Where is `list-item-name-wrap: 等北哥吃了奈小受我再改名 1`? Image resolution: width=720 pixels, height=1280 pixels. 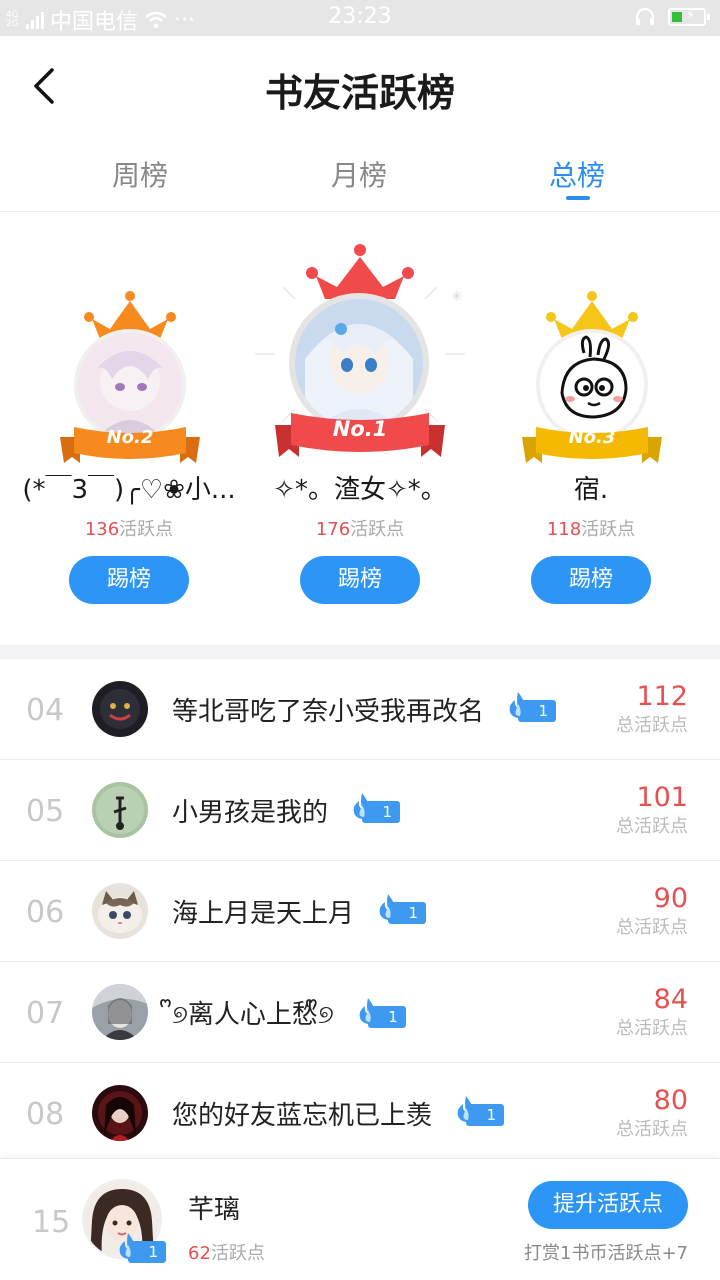 list-item-name-wrap: 等北哥吃了奈小受我再改名 1 is located at coordinates (364, 709).